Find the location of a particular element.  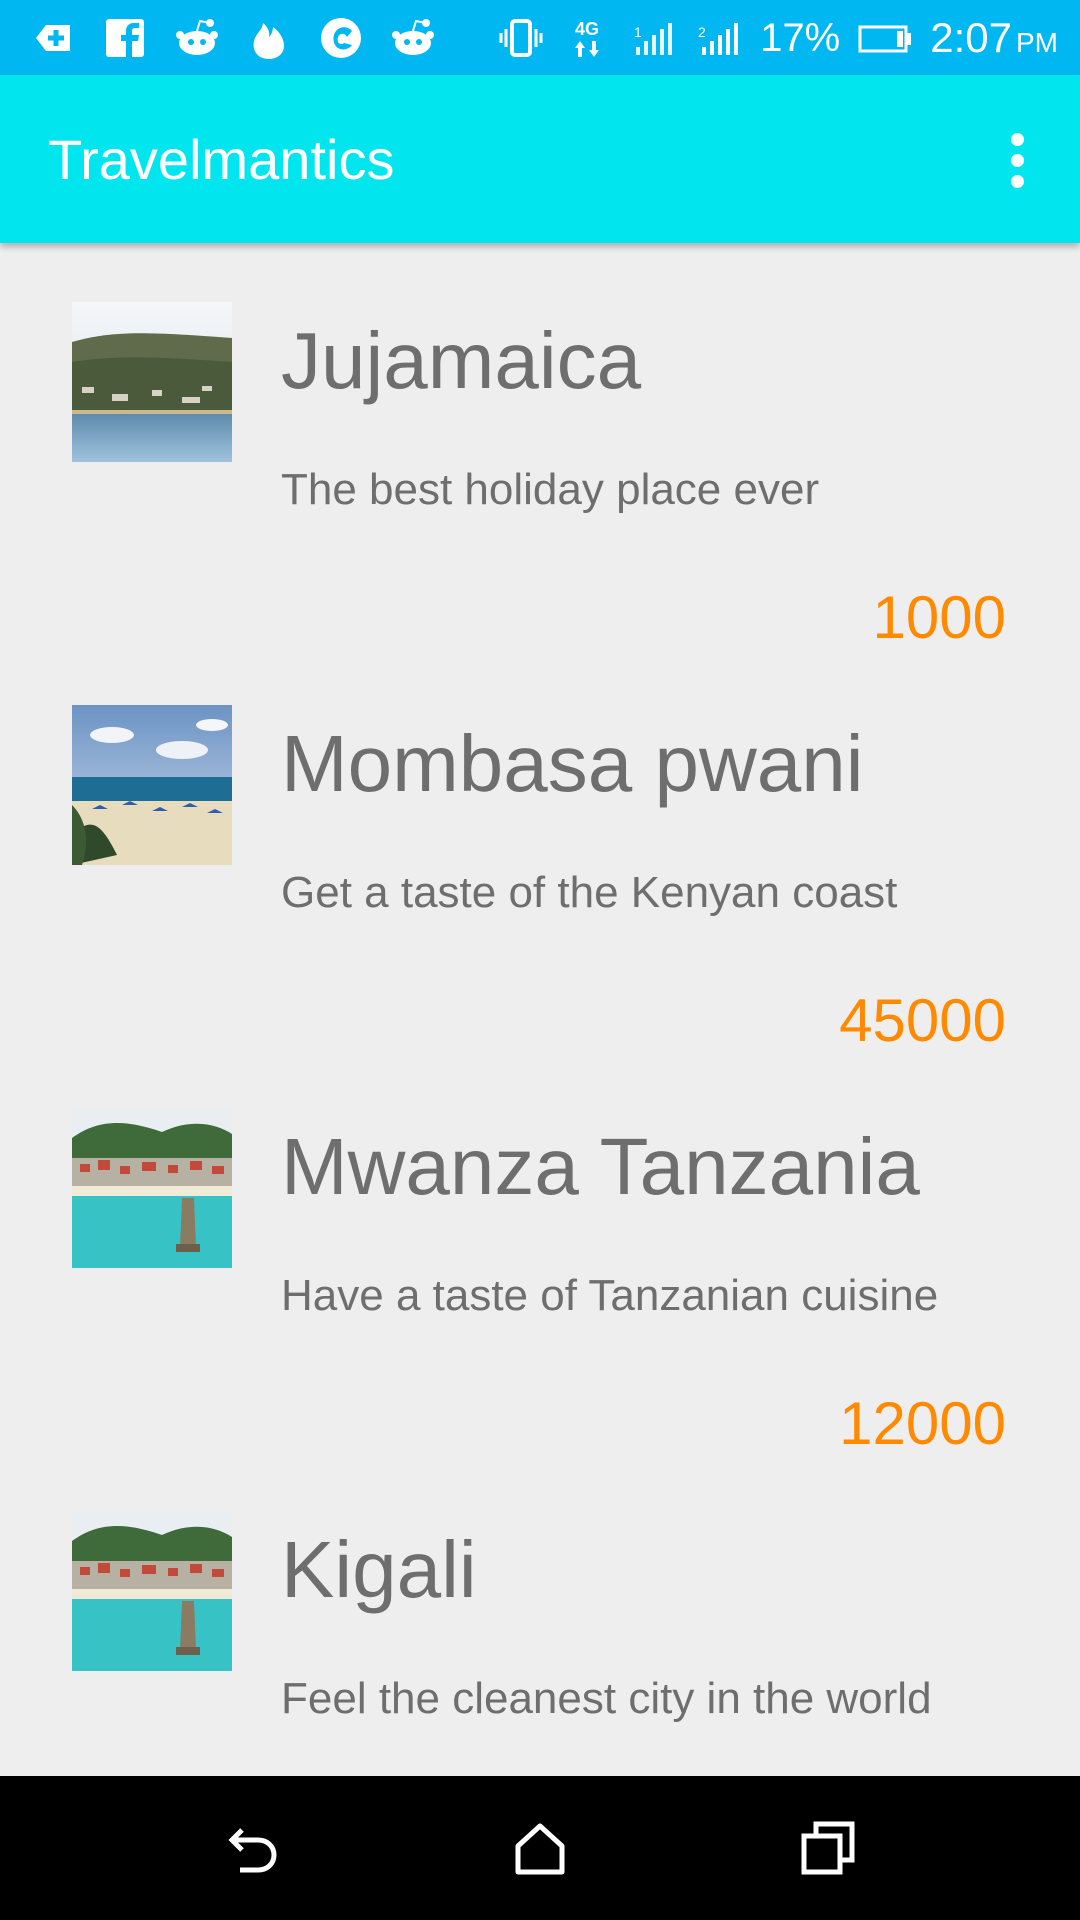

clock-ampm: PM is located at coordinates (1037, 42).